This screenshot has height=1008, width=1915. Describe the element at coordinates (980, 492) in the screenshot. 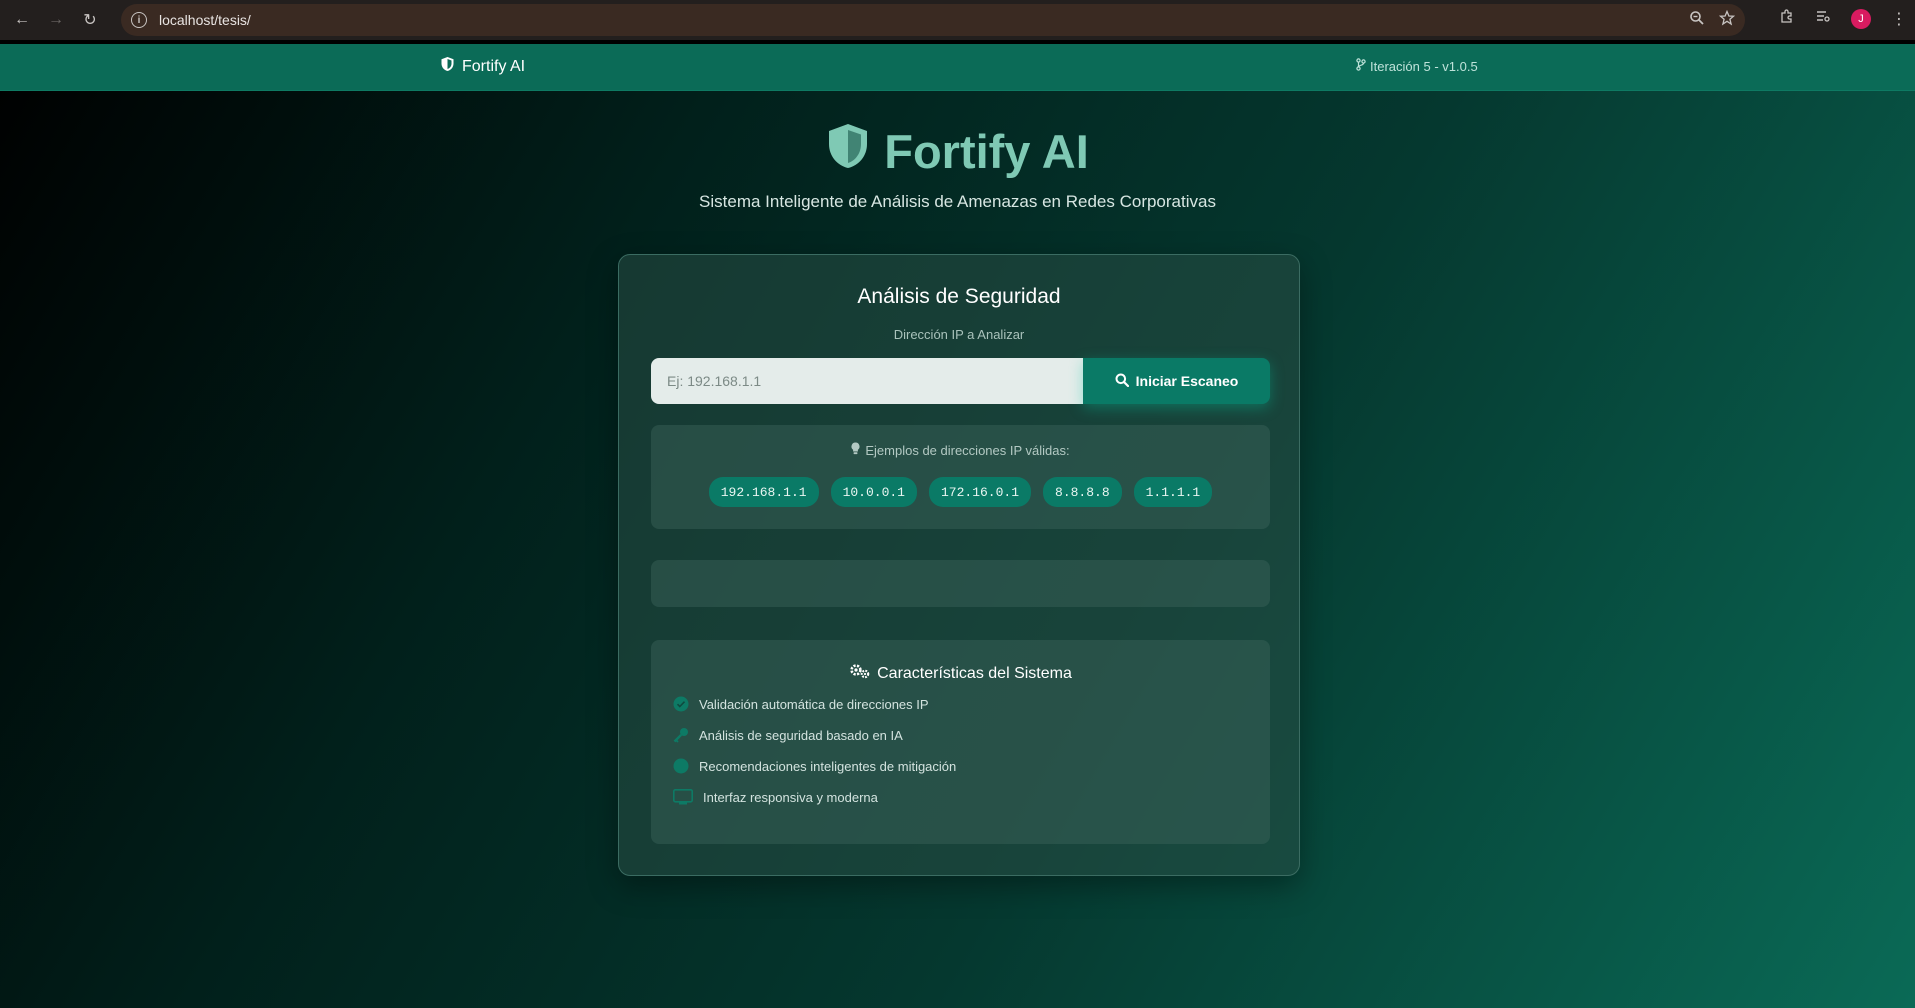

I see `ip-example-chip: 172.16.0.1` at that location.